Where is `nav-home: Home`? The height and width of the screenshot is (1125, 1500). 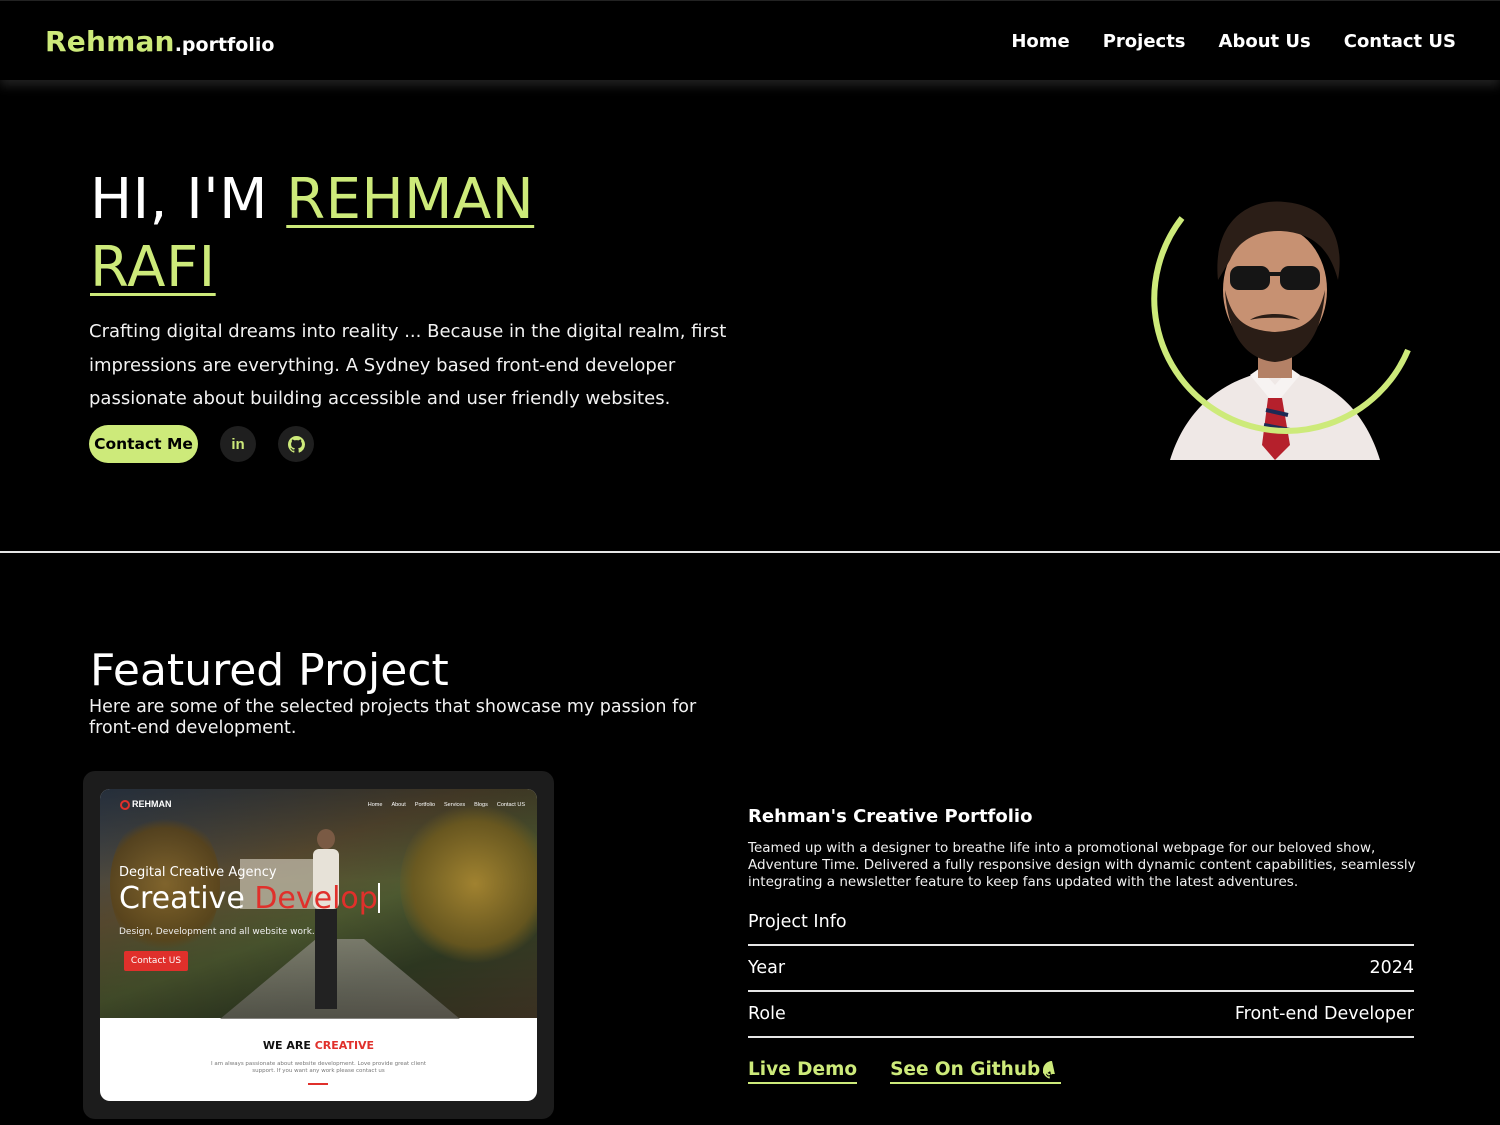
nav-home: Home is located at coordinates (1040, 41).